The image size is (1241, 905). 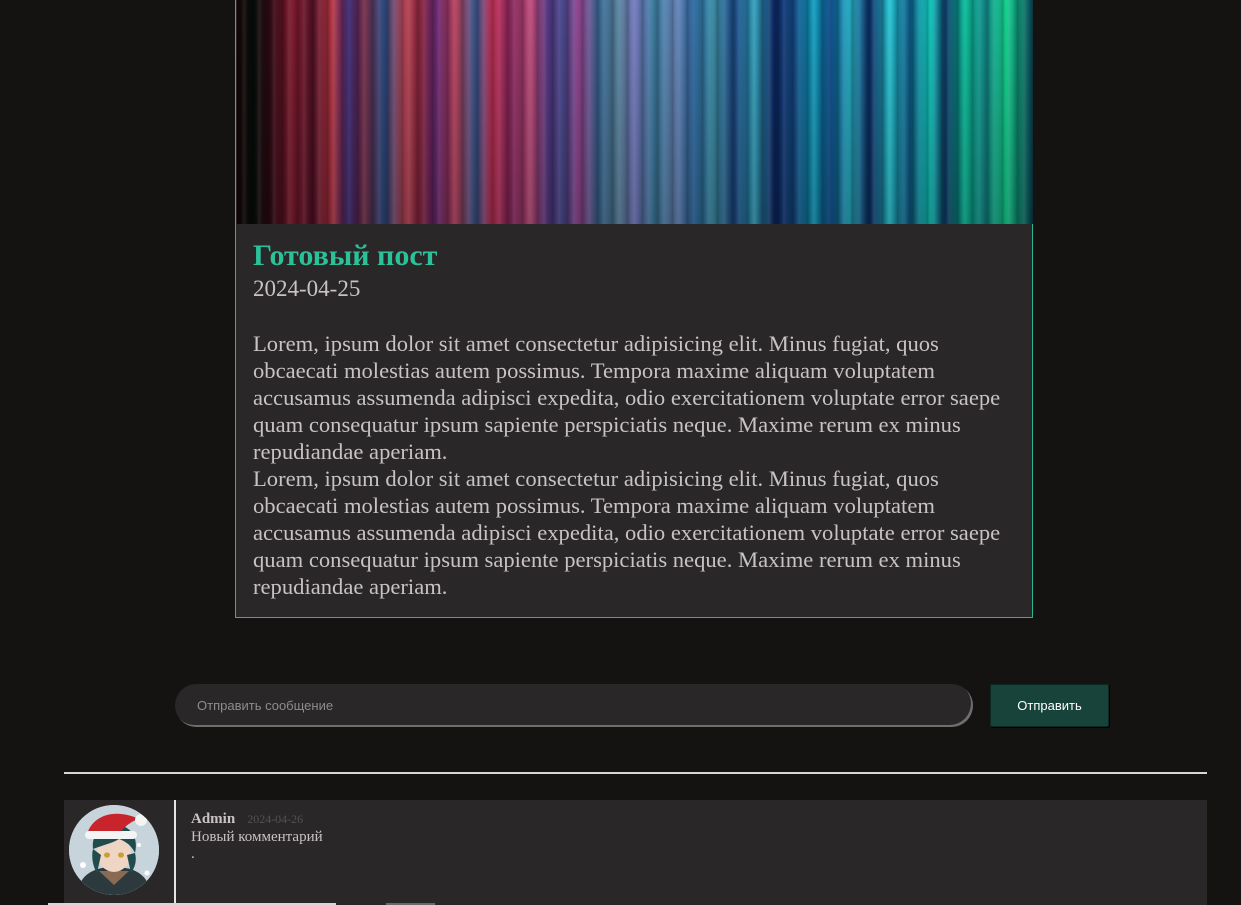 What do you see at coordinates (1049, 705) in the screenshot?
I see `send-button: Отправить` at bounding box center [1049, 705].